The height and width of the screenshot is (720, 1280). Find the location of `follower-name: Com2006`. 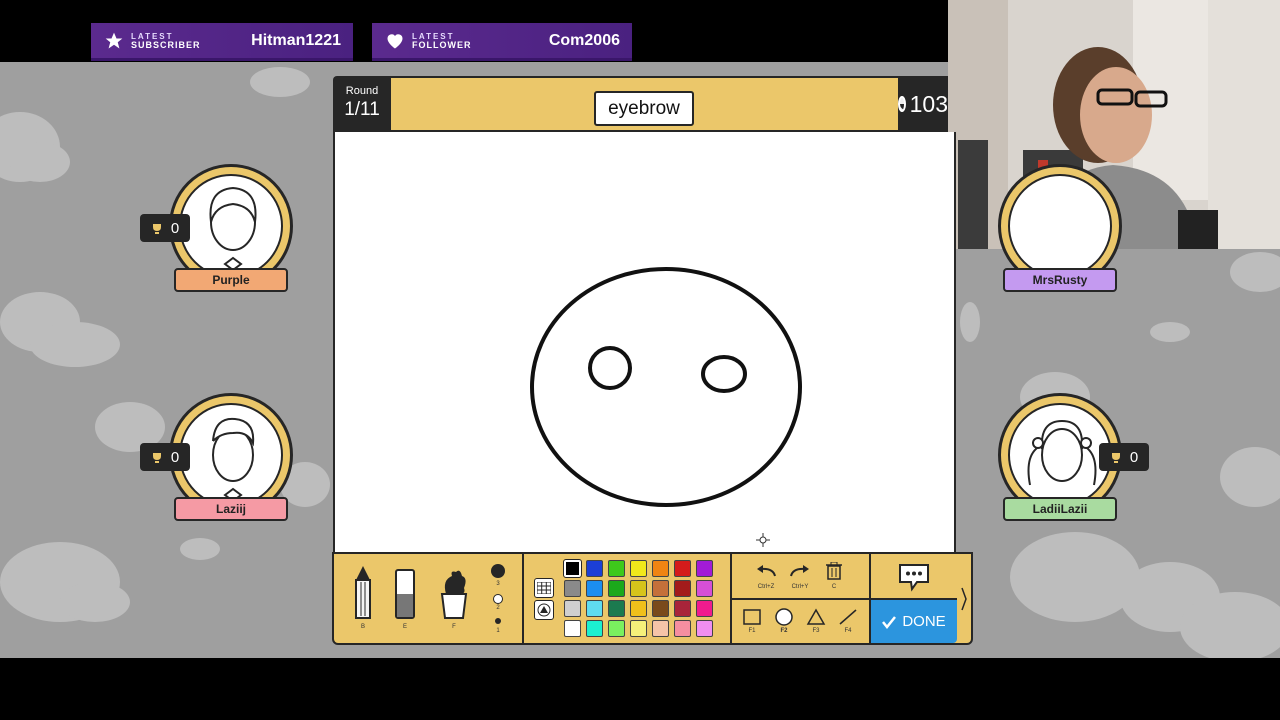

follower-name: Com2006 is located at coordinates (584, 40).